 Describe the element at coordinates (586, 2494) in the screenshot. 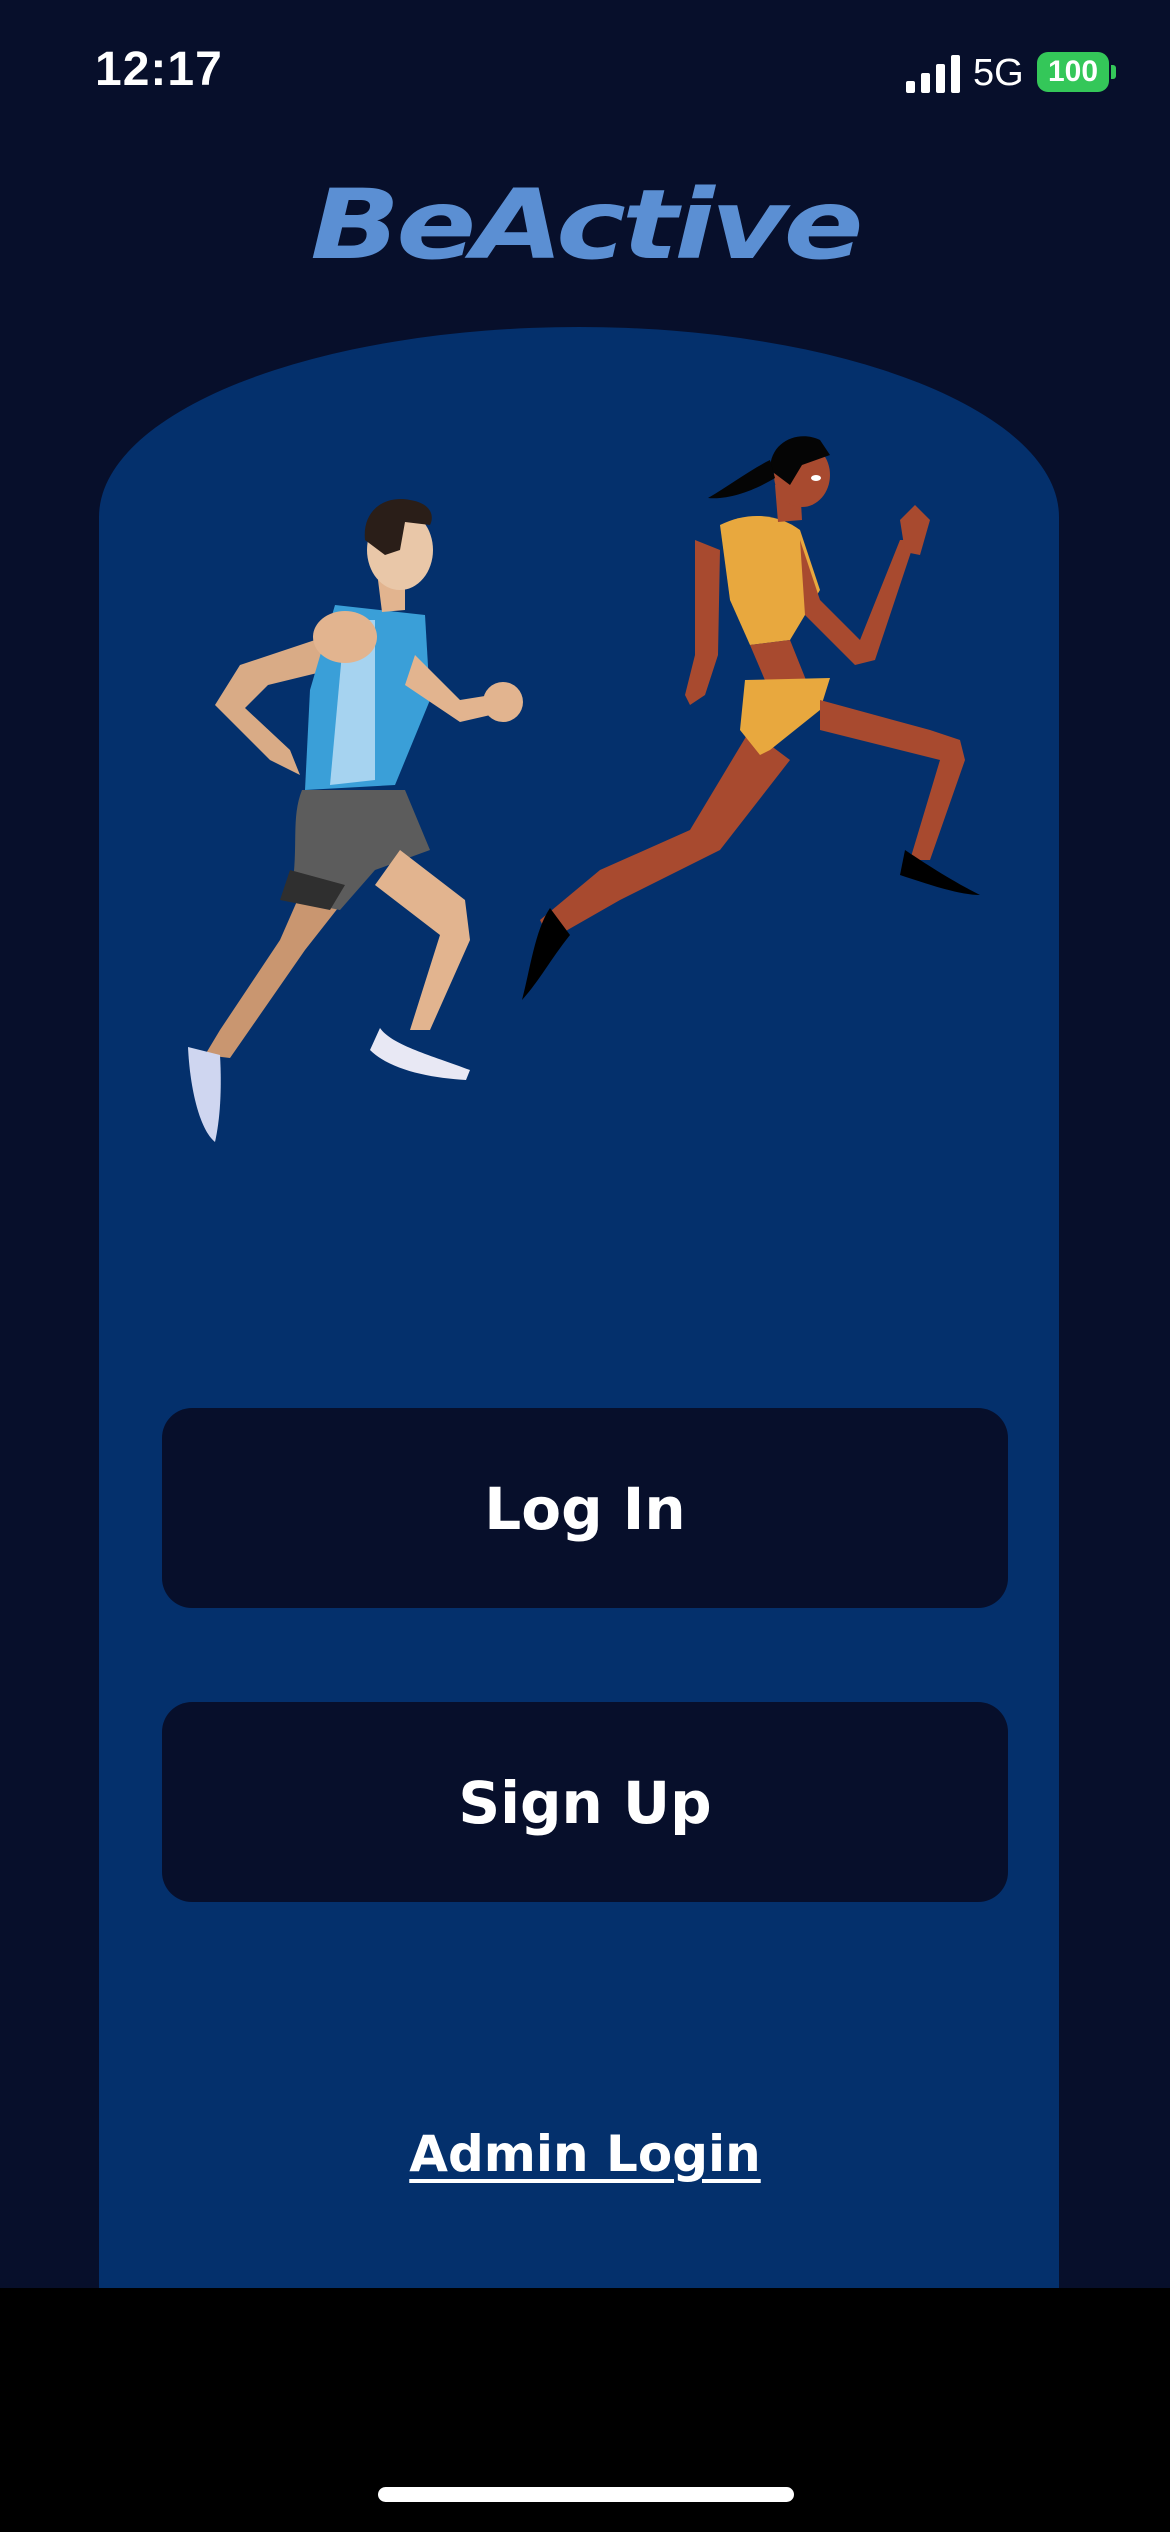

I see `home-indicator` at that location.